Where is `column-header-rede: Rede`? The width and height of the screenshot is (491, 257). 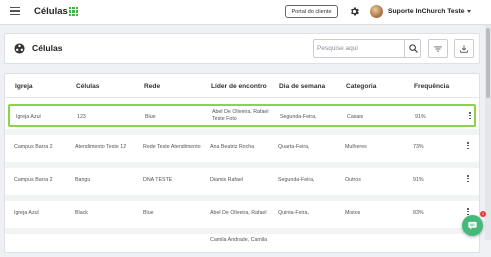
column-header-rede: Rede is located at coordinates (152, 86).